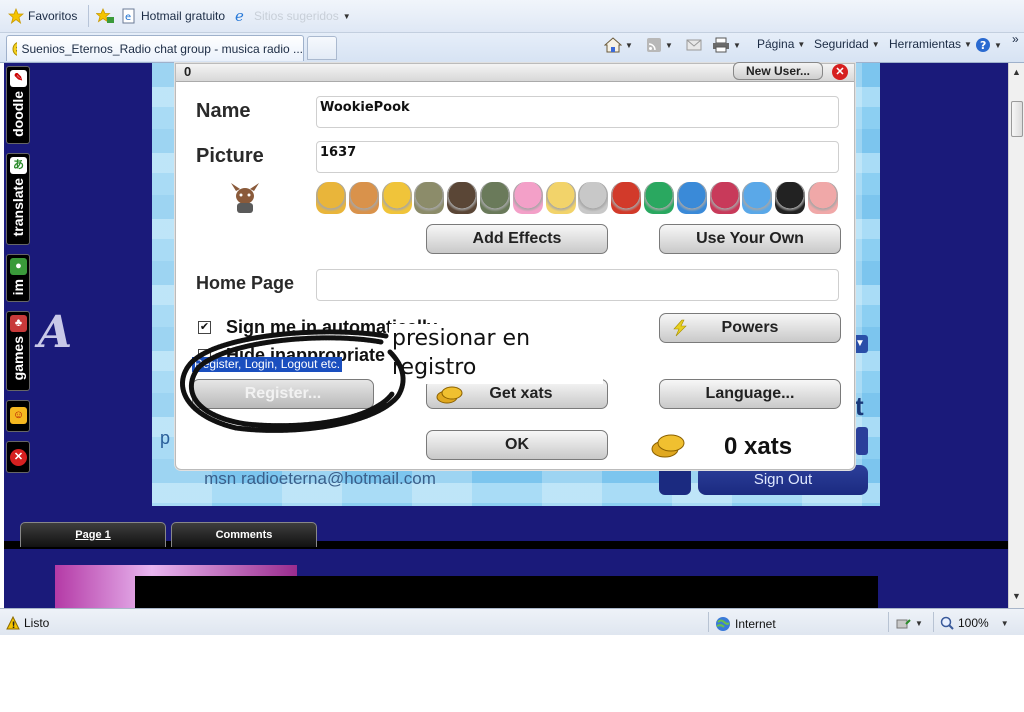  I want to click on ie-logo-icon: e, so click(239, 16).